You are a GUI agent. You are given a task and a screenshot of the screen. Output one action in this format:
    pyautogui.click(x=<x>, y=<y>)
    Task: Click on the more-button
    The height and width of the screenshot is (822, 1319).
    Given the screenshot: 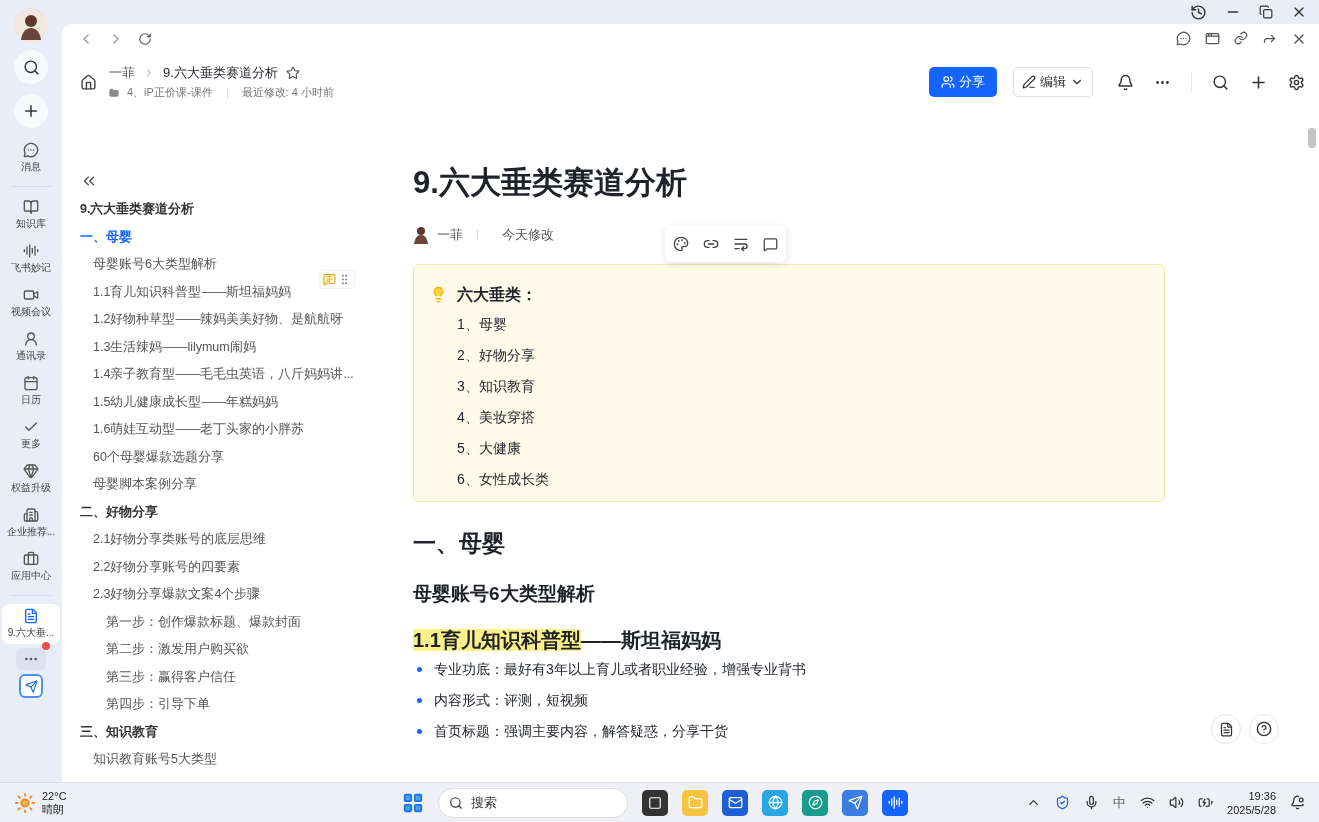 What is the action you would take?
    pyautogui.click(x=31, y=659)
    